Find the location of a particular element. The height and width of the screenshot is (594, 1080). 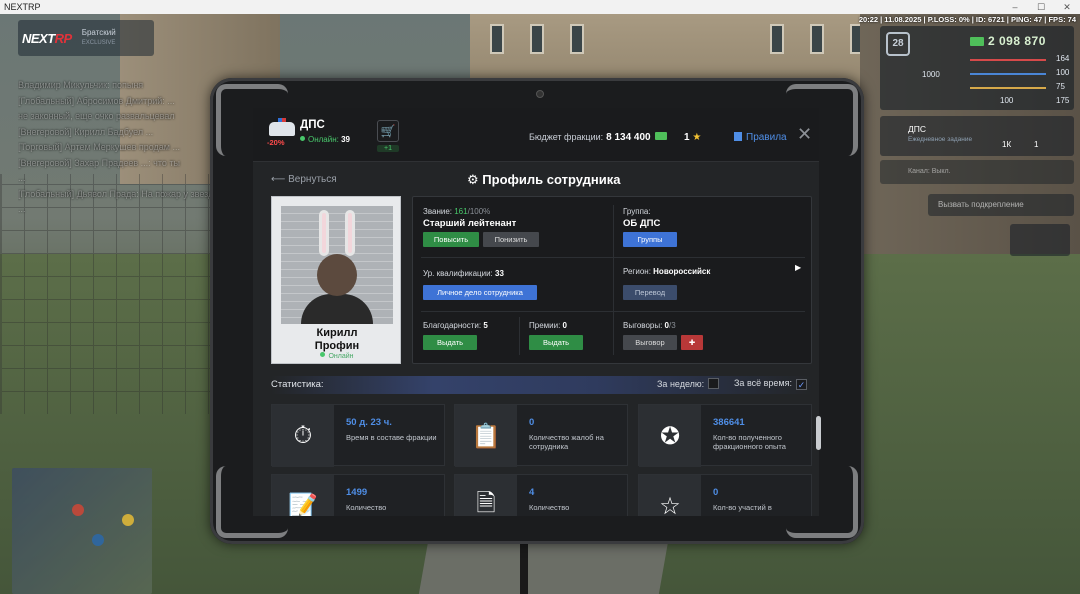

armor-value: 100 is located at coordinates (1063, 72).